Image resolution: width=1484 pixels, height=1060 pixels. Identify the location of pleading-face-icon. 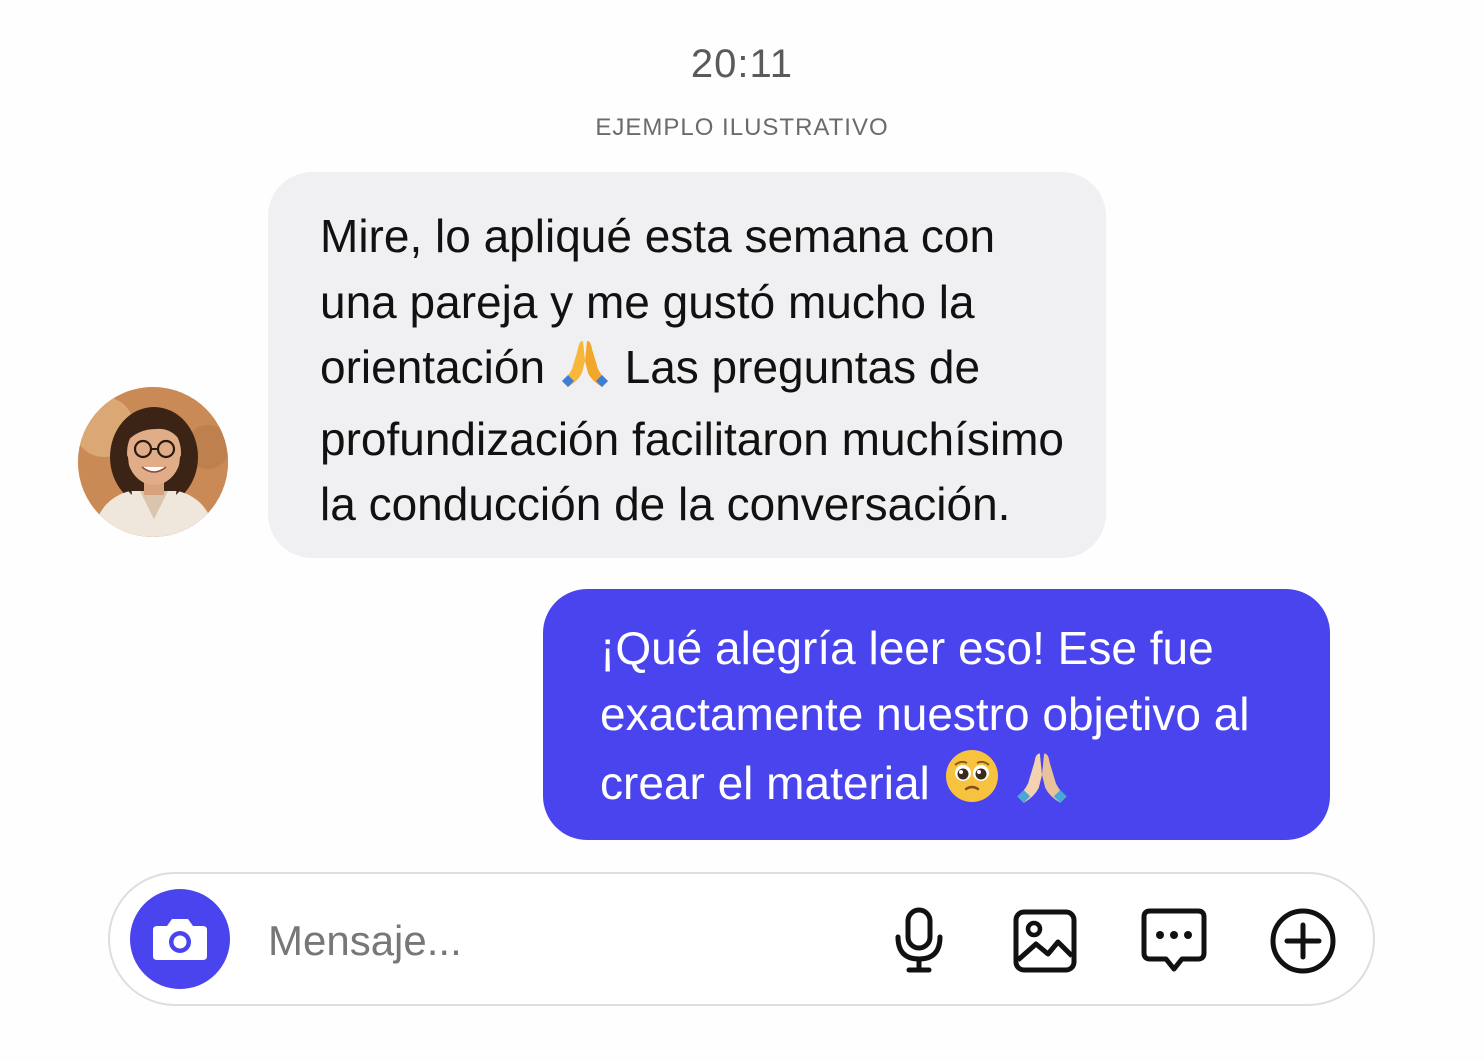
(972, 785).